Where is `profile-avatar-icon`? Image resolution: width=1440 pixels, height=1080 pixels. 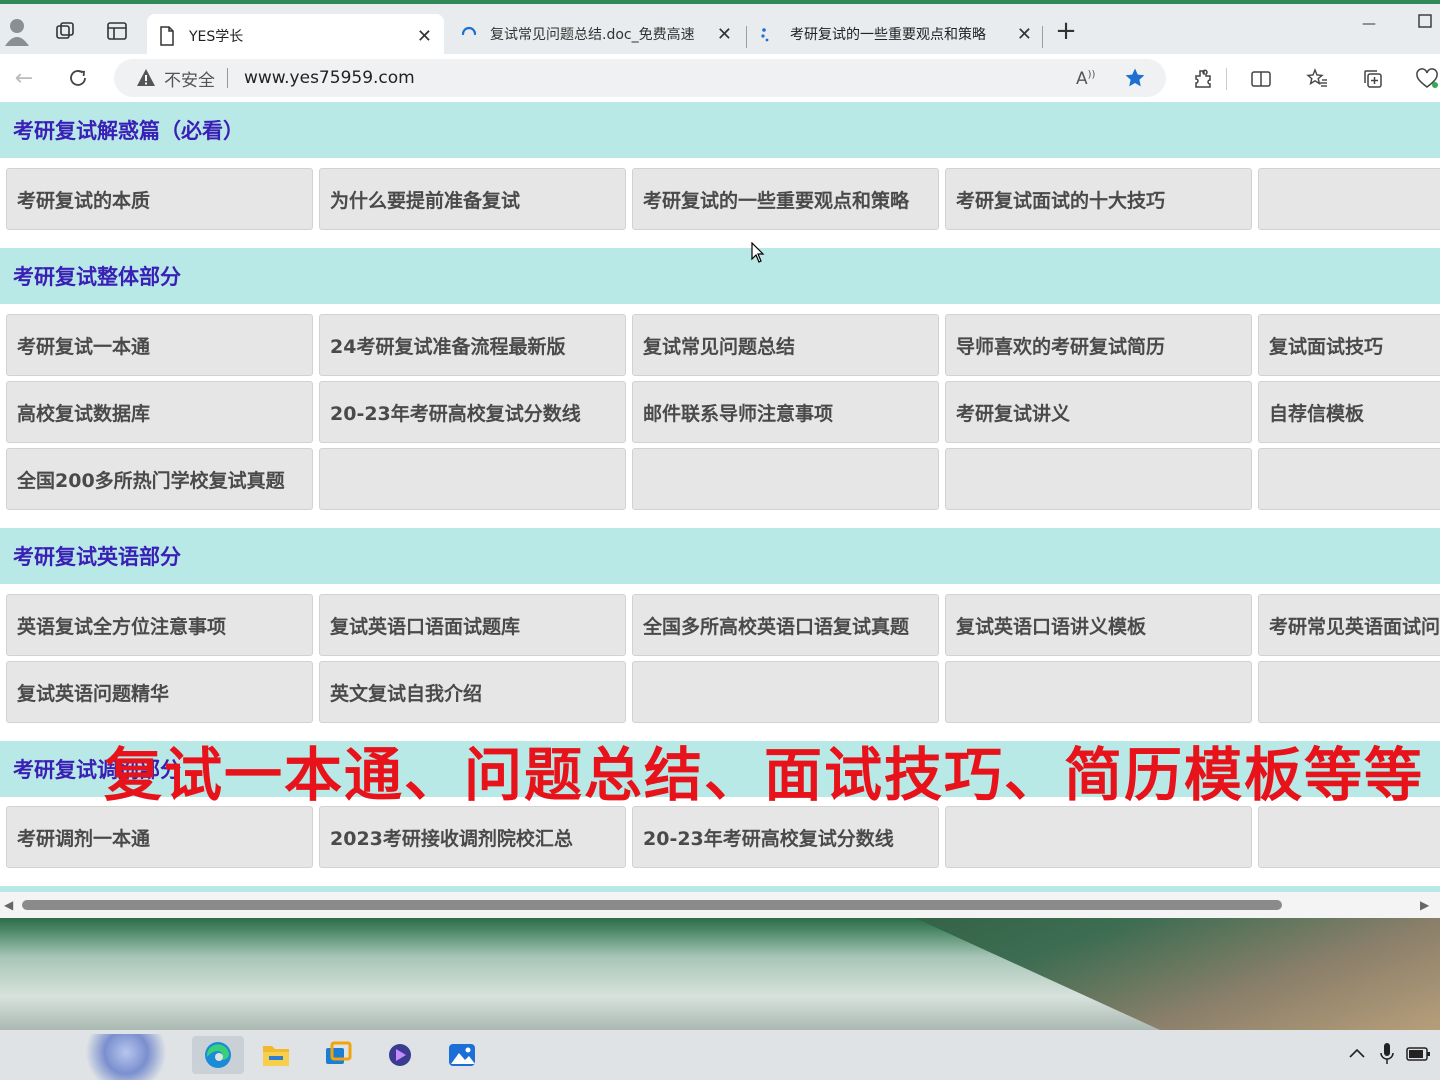
profile-avatar-icon is located at coordinates (17, 31).